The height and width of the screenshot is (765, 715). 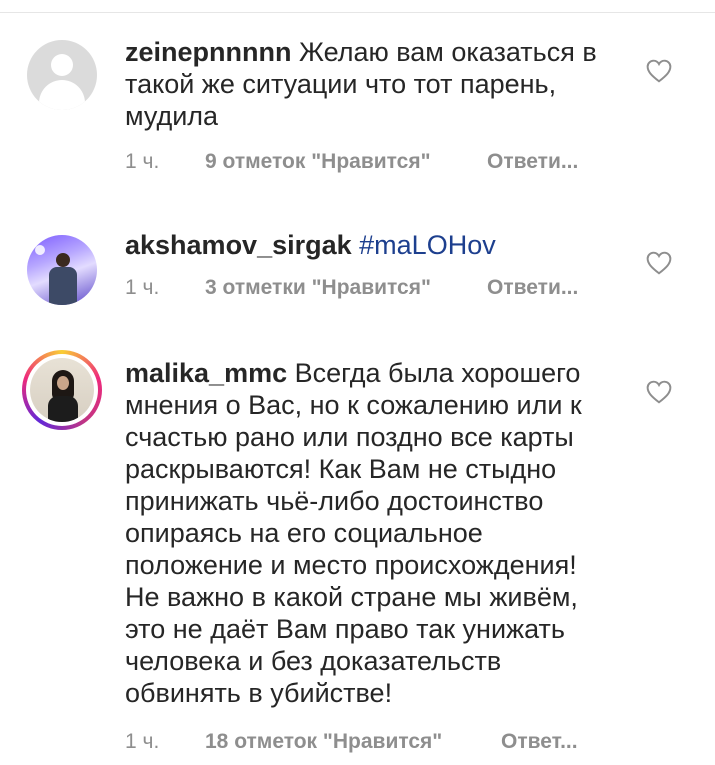 What do you see at coordinates (357, 6) in the screenshot?
I see `top-divider` at bounding box center [357, 6].